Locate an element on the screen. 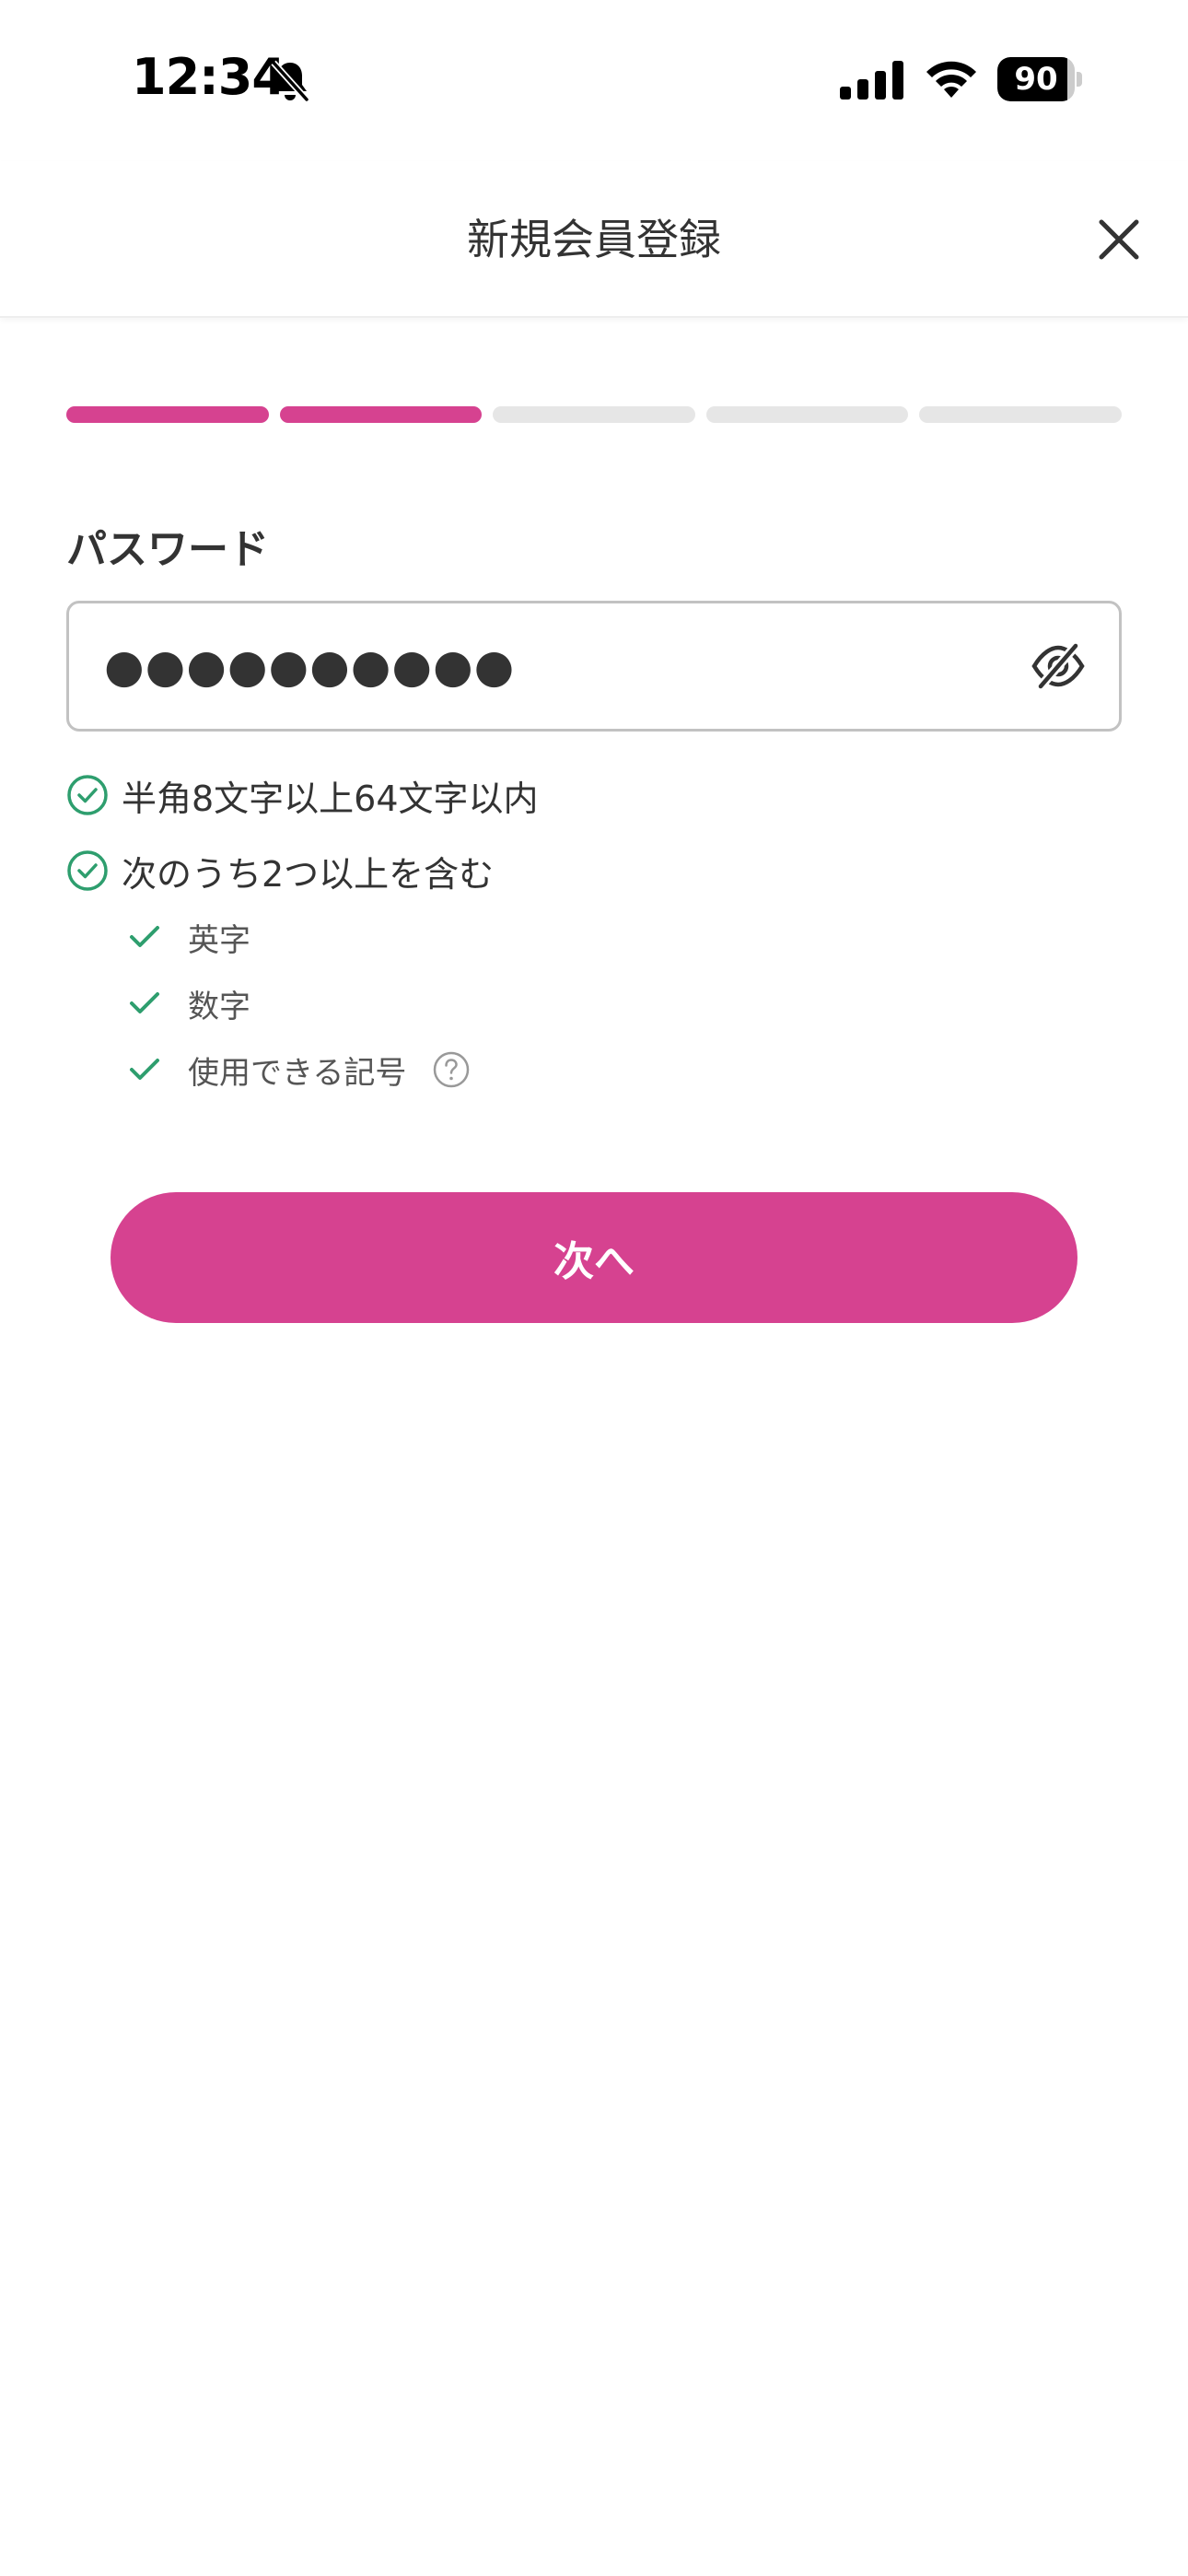 The image size is (1188, 2576). password-input: ●●●●●●●●●● is located at coordinates (594, 667).